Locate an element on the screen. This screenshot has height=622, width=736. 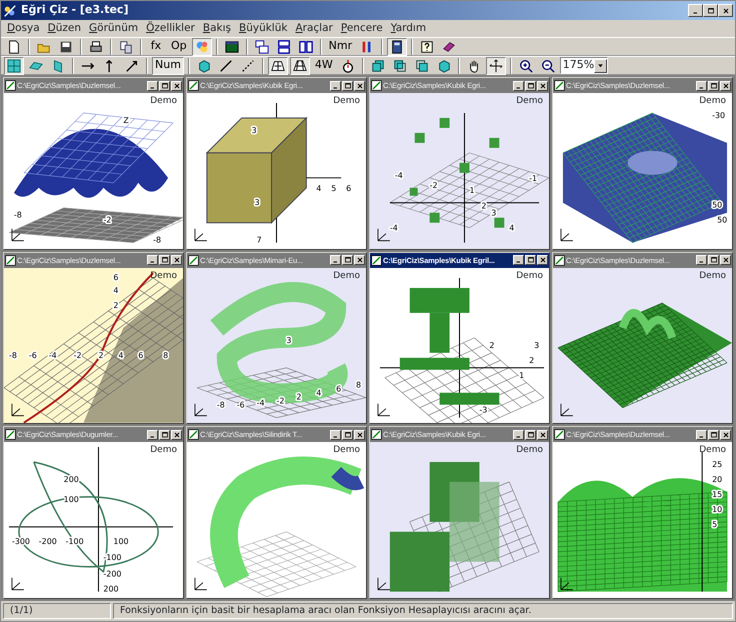
menu-item: Araçlar is located at coordinates (314, 28).